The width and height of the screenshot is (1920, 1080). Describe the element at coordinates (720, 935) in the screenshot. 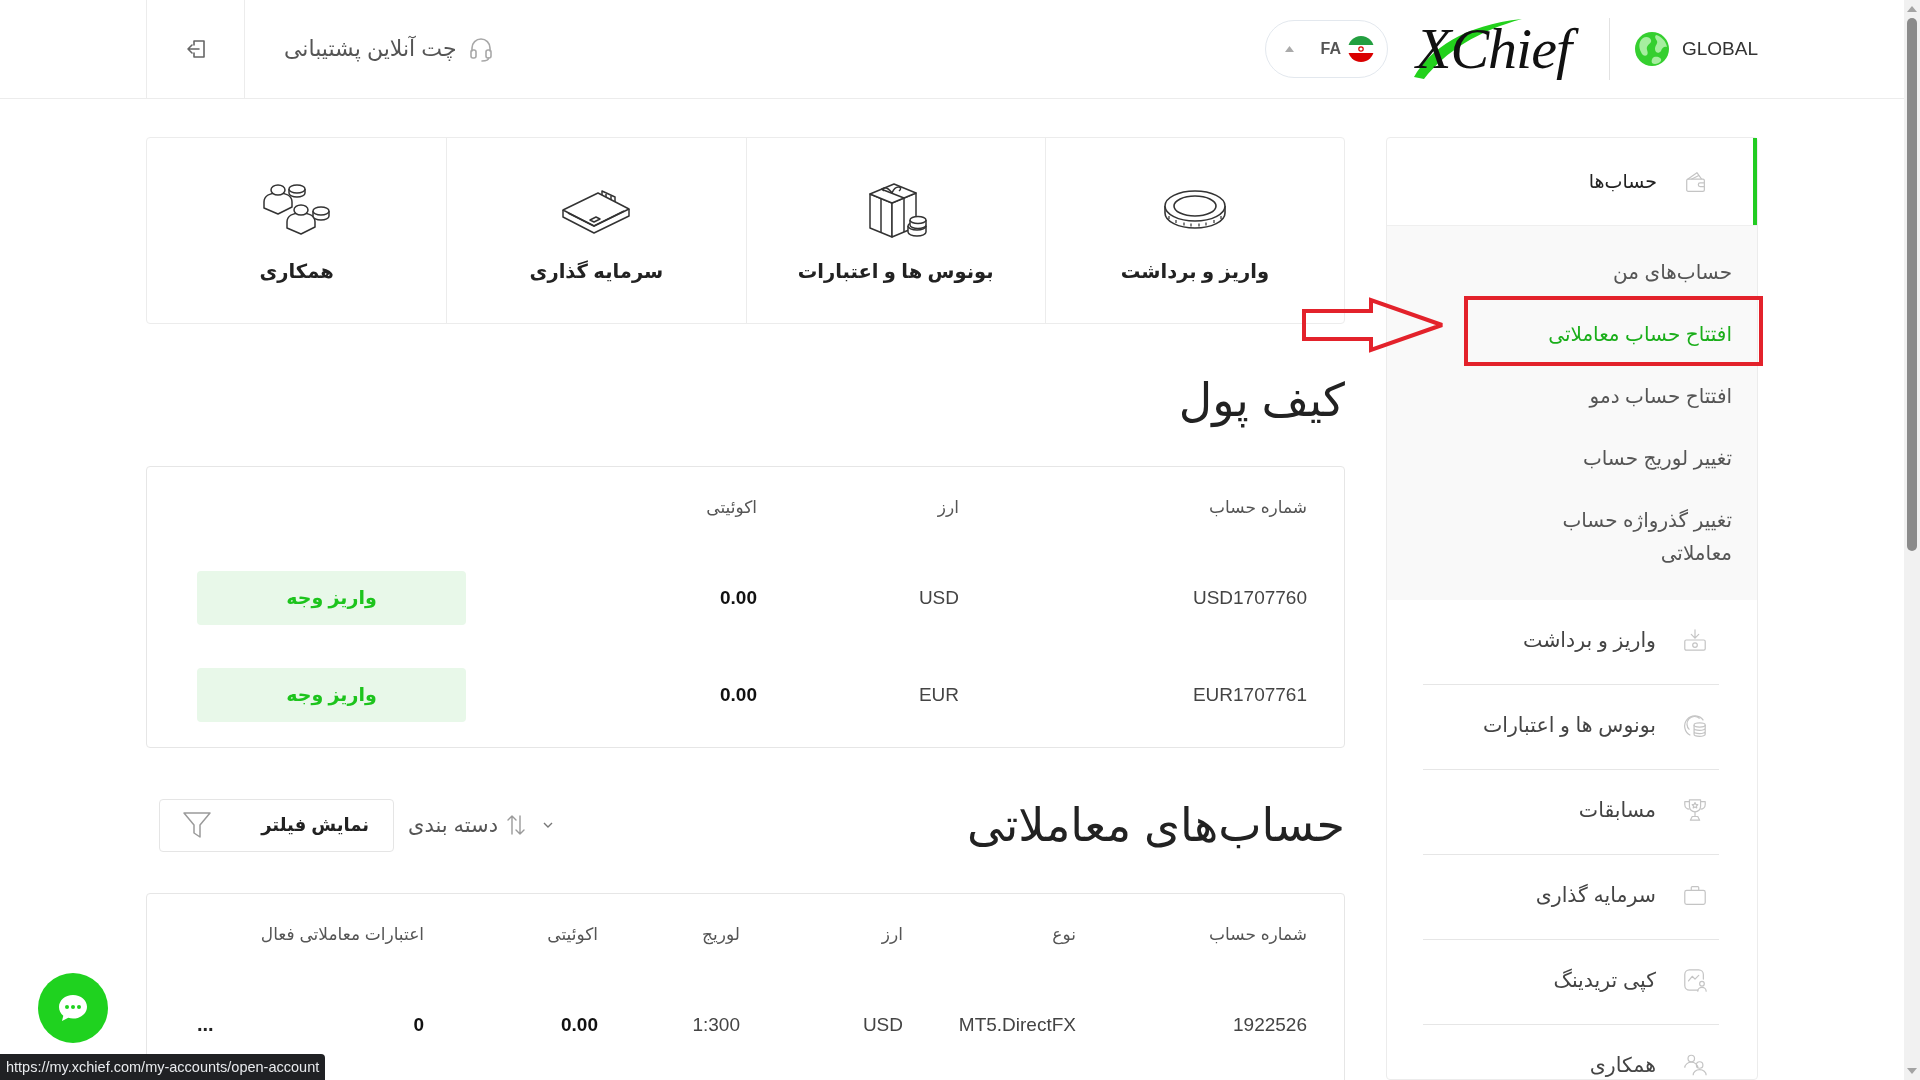

I see `column-header: لوریج` at that location.